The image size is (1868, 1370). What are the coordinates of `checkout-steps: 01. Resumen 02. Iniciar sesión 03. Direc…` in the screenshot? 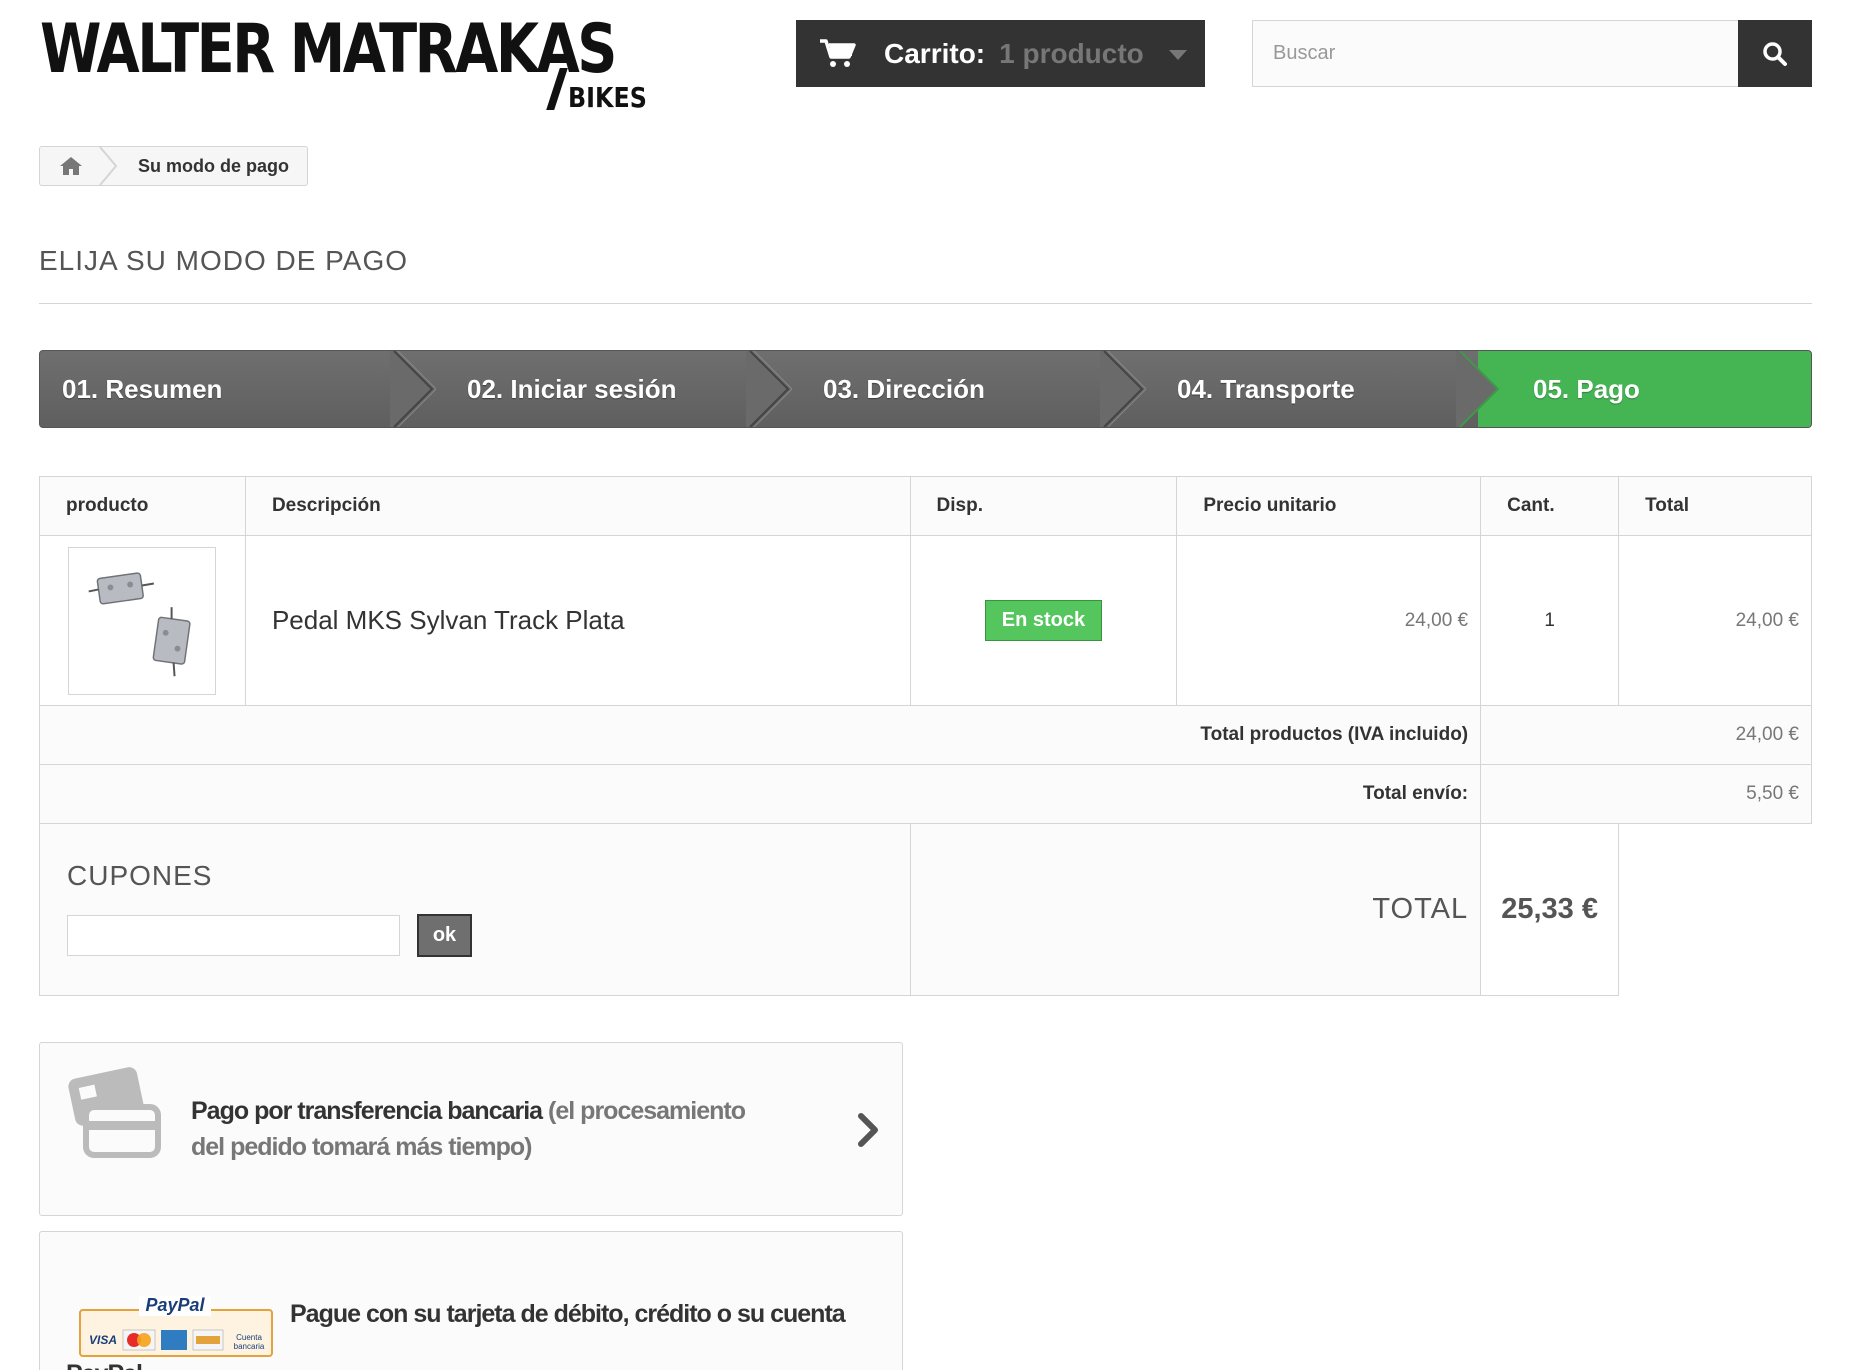 It's located at (925, 389).